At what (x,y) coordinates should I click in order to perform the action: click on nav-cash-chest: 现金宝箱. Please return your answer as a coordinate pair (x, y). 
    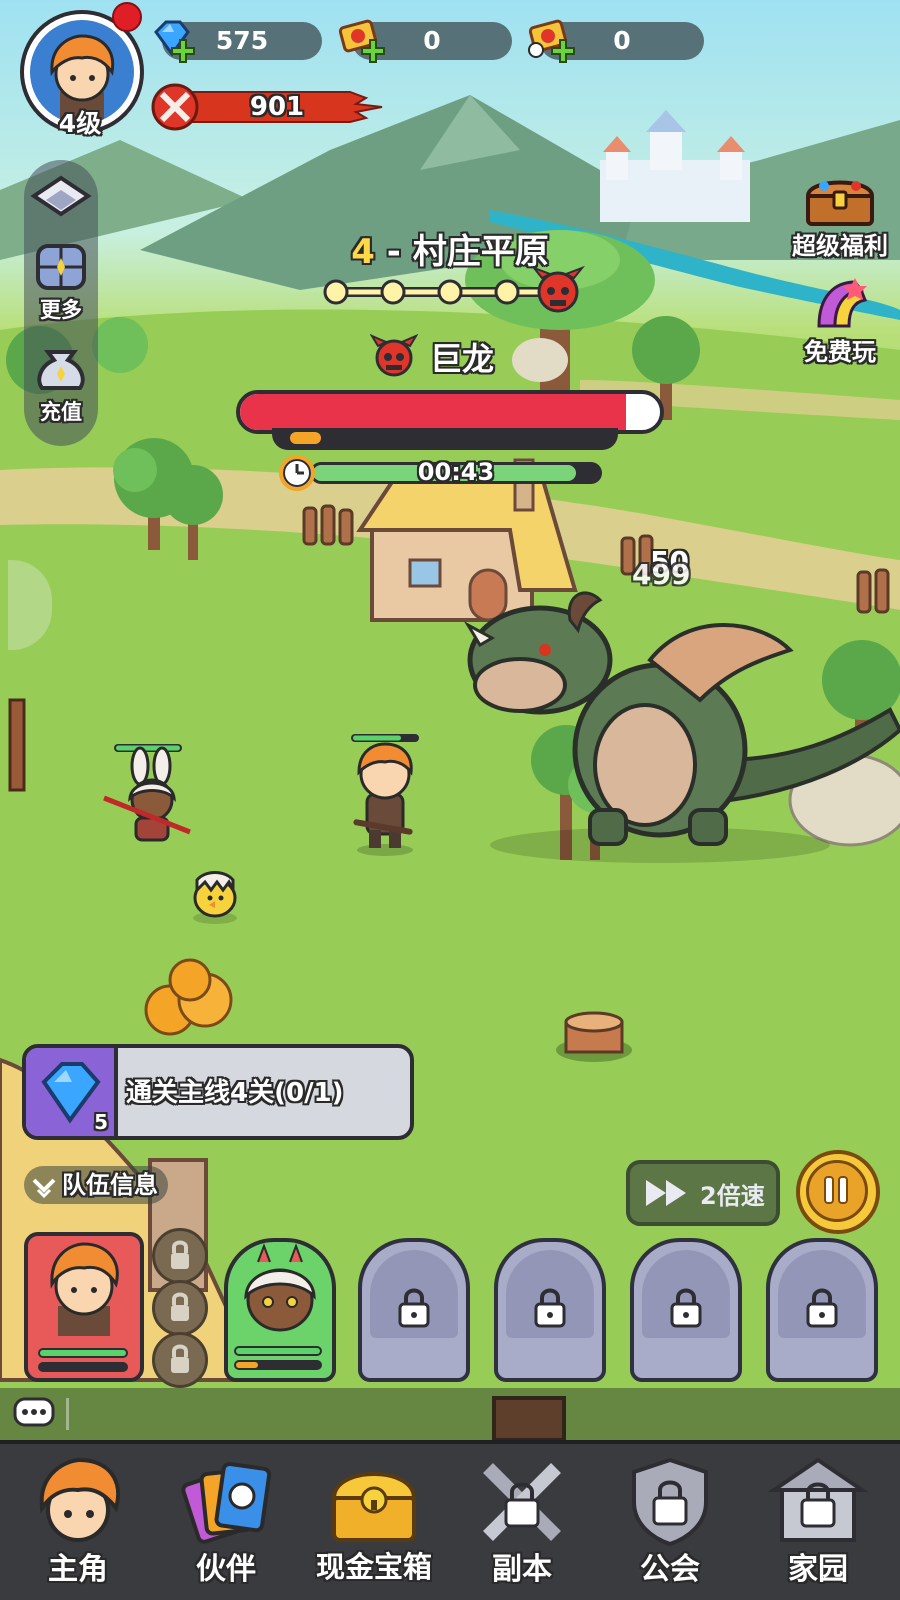
    Looking at the image, I should click on (374, 1522).